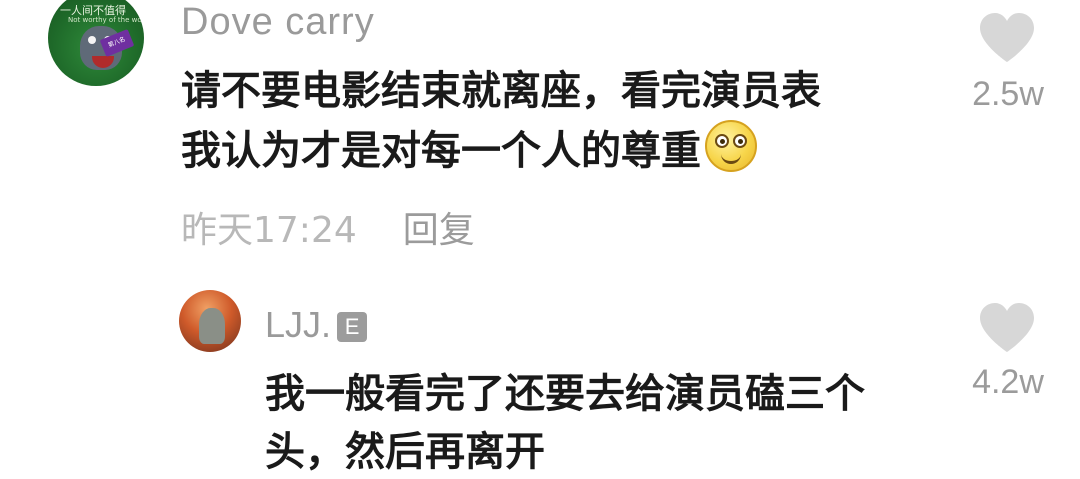 The image size is (1080, 479). Describe the element at coordinates (731, 146) in the screenshot. I see `smiling-face-emoji-icon` at that location.